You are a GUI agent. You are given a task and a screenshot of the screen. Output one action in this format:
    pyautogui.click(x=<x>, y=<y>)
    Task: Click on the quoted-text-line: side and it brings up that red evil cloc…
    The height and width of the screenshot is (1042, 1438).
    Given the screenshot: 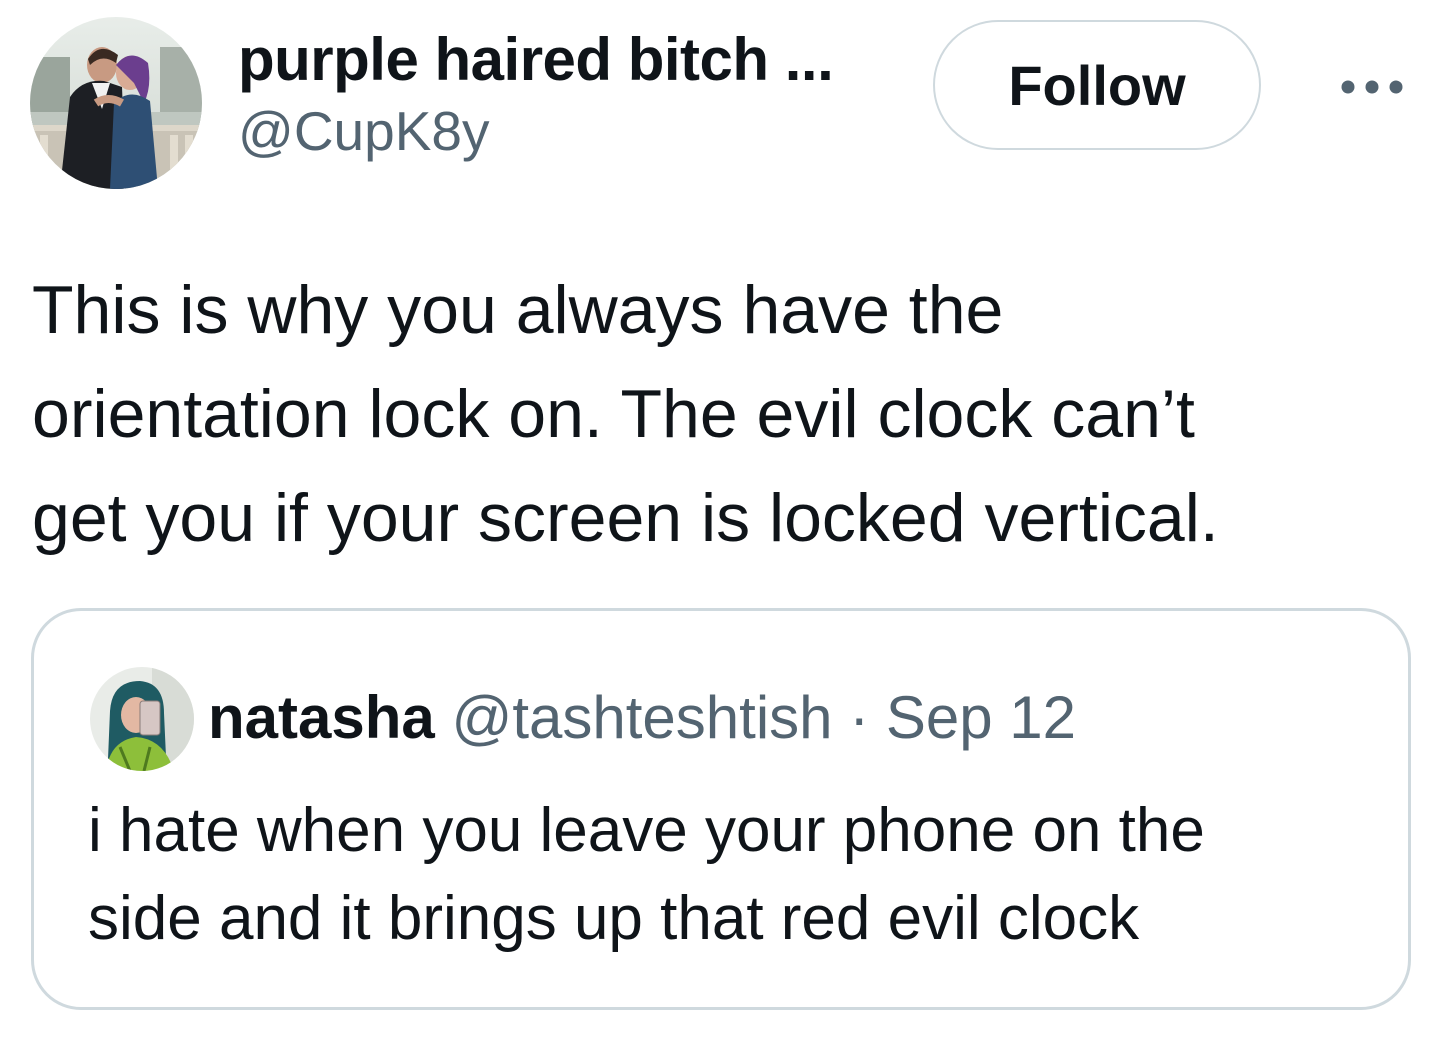 What is the action you would take?
    pyautogui.click(x=614, y=918)
    